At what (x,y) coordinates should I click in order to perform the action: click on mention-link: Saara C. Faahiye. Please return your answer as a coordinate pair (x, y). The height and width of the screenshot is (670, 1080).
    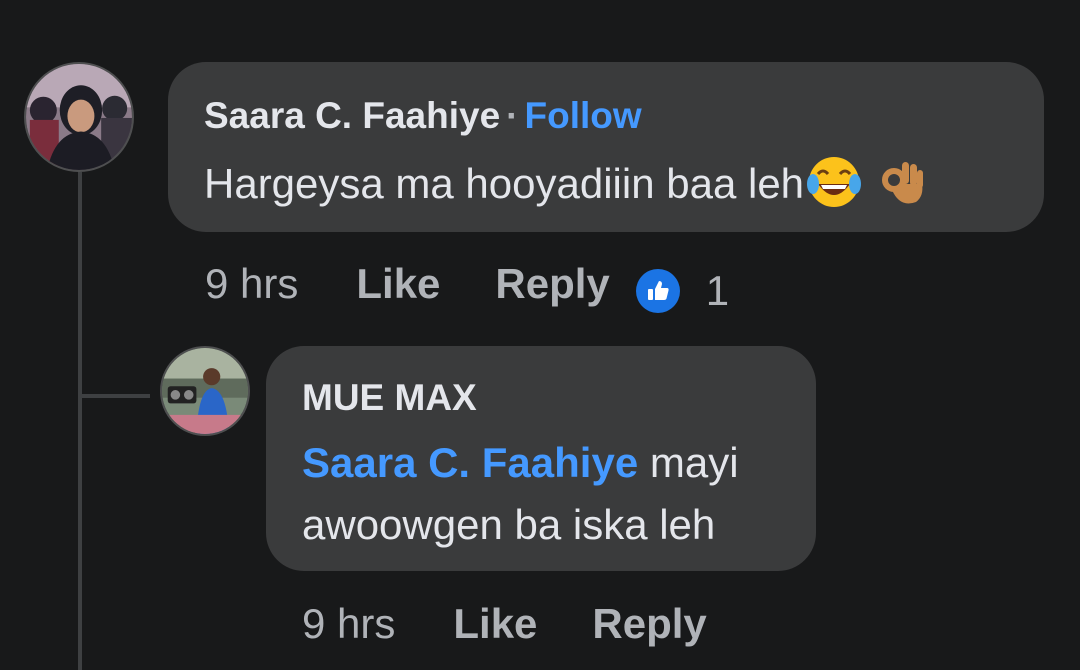
    Looking at the image, I should click on (470, 462).